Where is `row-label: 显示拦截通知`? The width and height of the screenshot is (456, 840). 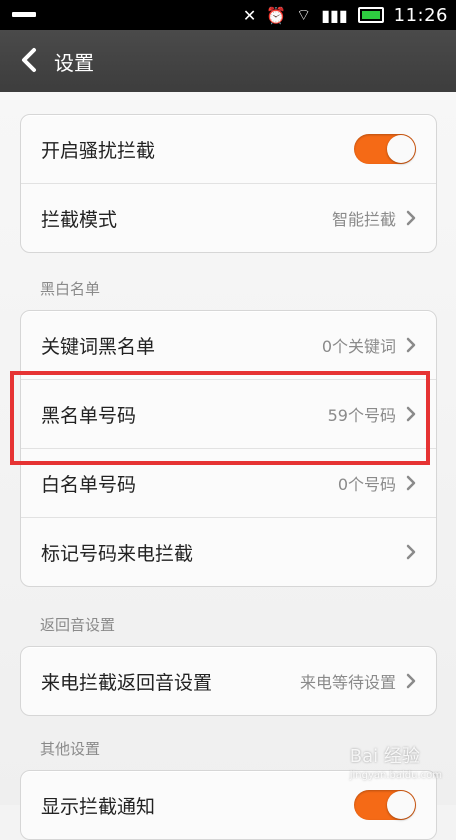
row-label: 显示拦截通知 is located at coordinates (98, 806).